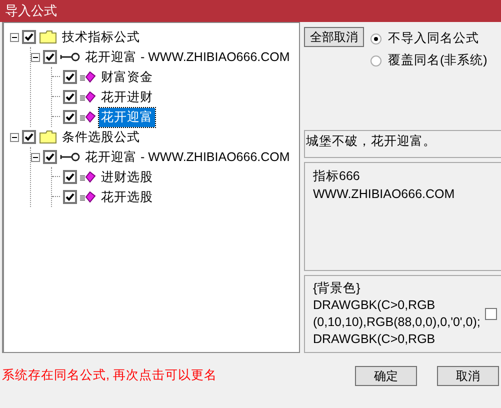 Image resolution: width=501 pixels, height=408 pixels. Describe the element at coordinates (386, 376) in the screenshot. I see `dialog-button: 确定` at that location.